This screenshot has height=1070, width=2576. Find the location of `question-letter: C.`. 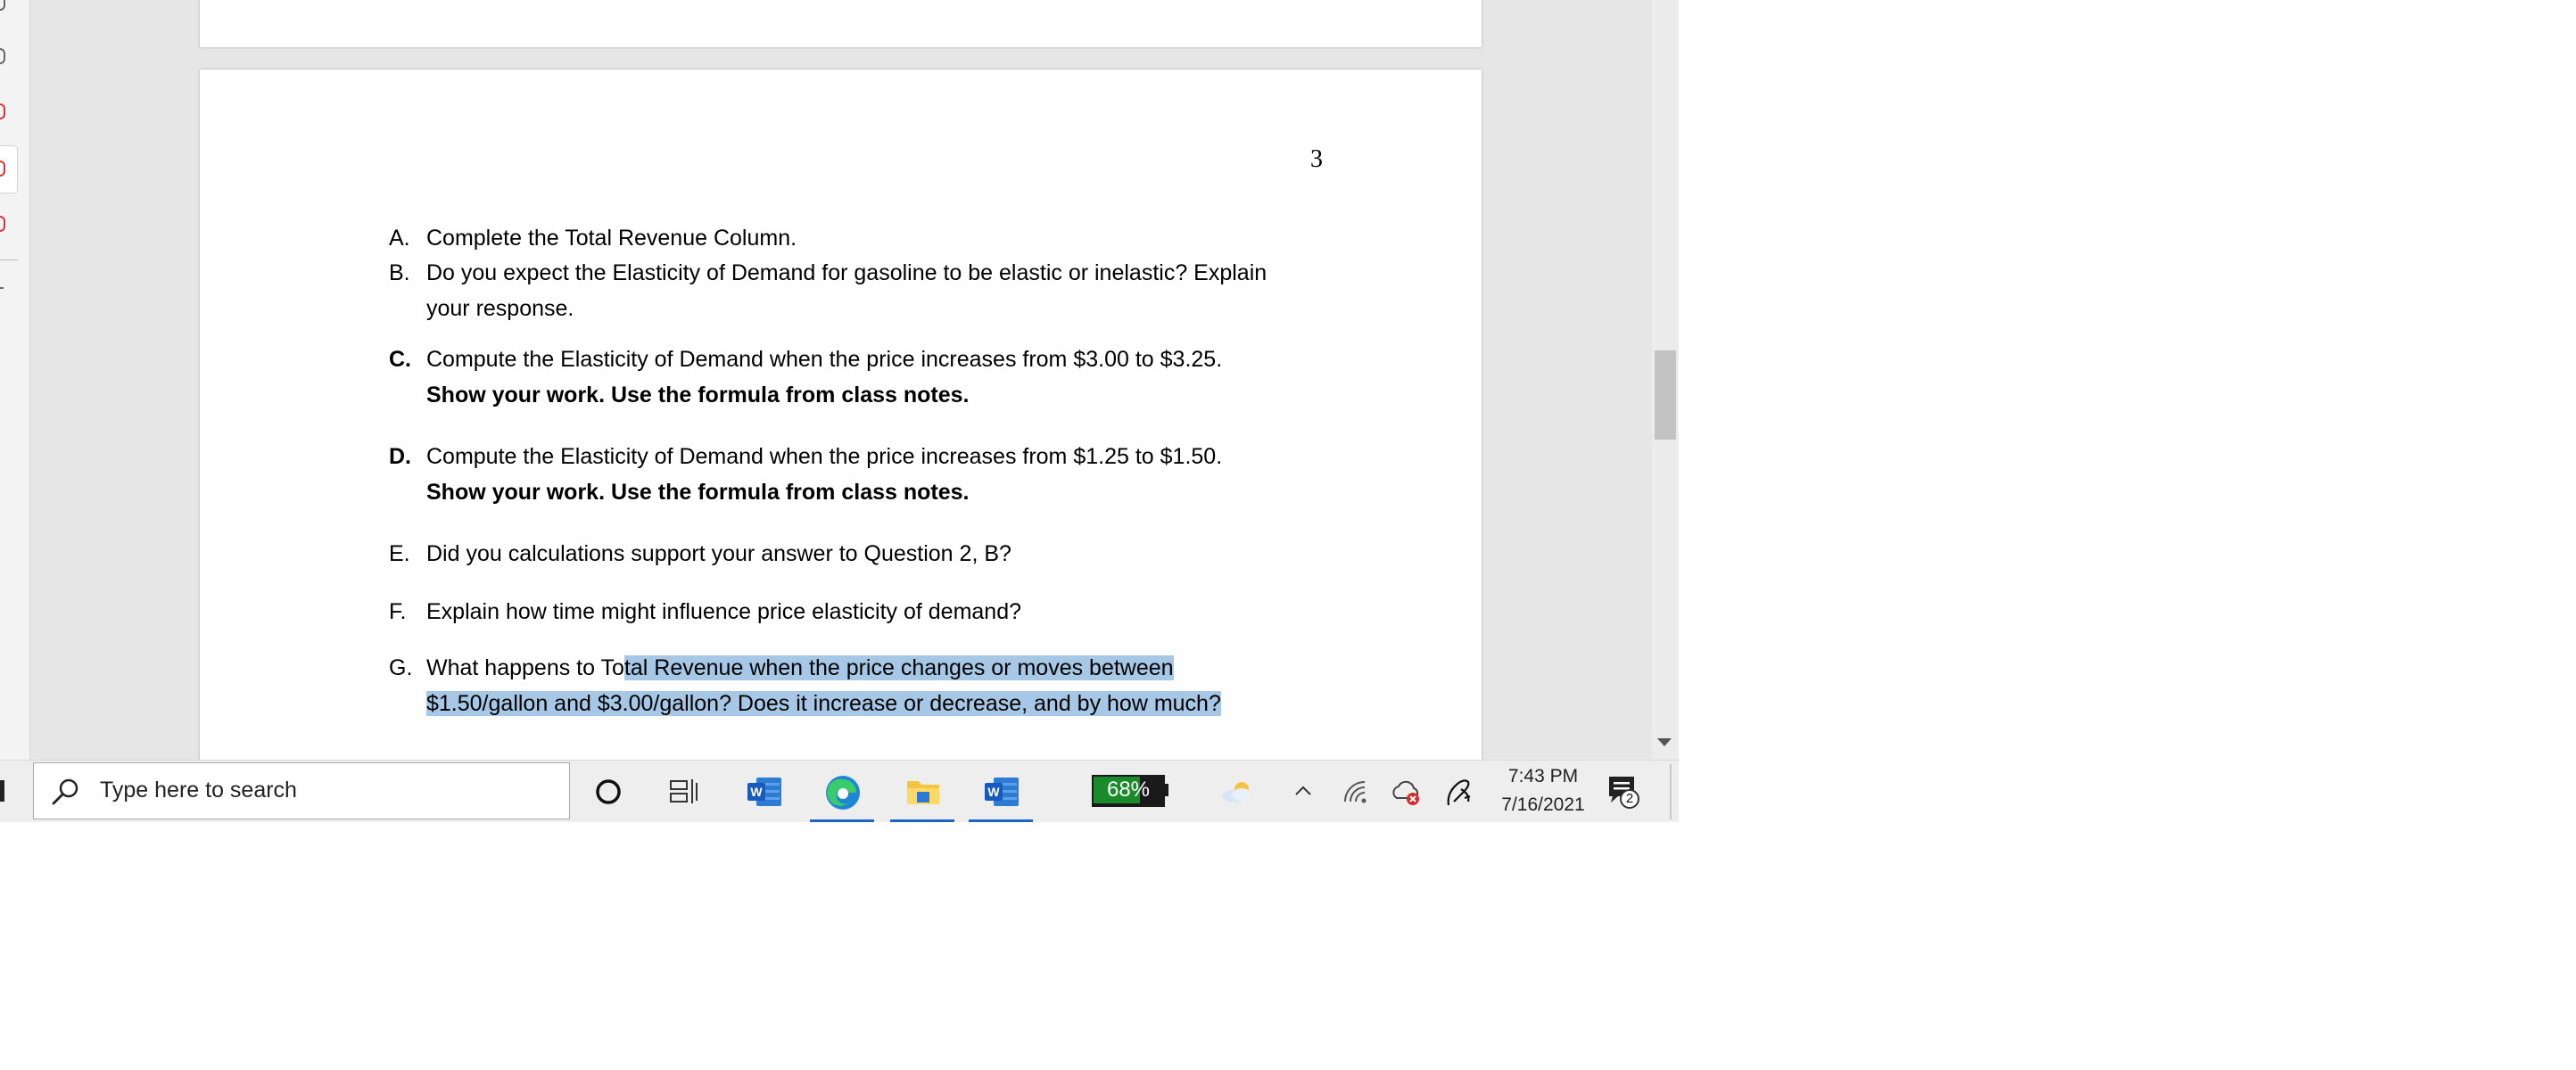

question-letter: C. is located at coordinates (400, 359).